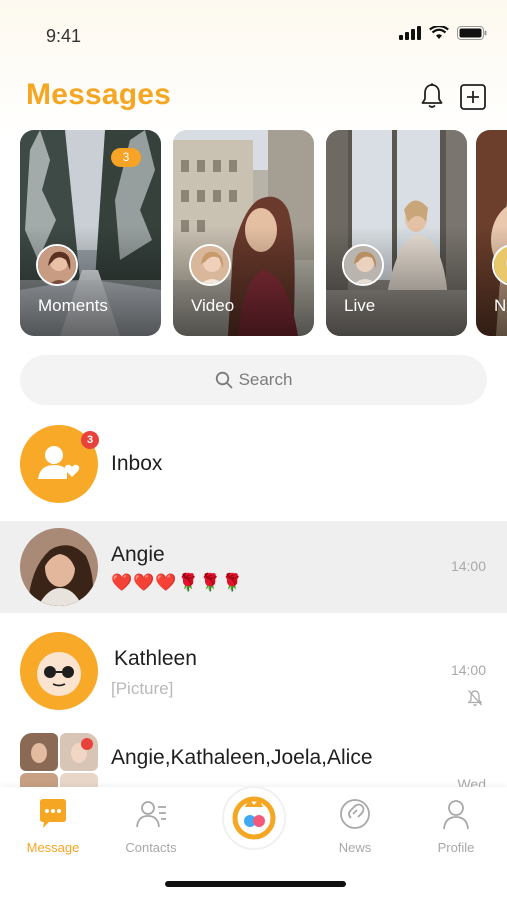 This screenshot has width=507, height=900. I want to click on search-icon, so click(223, 380).